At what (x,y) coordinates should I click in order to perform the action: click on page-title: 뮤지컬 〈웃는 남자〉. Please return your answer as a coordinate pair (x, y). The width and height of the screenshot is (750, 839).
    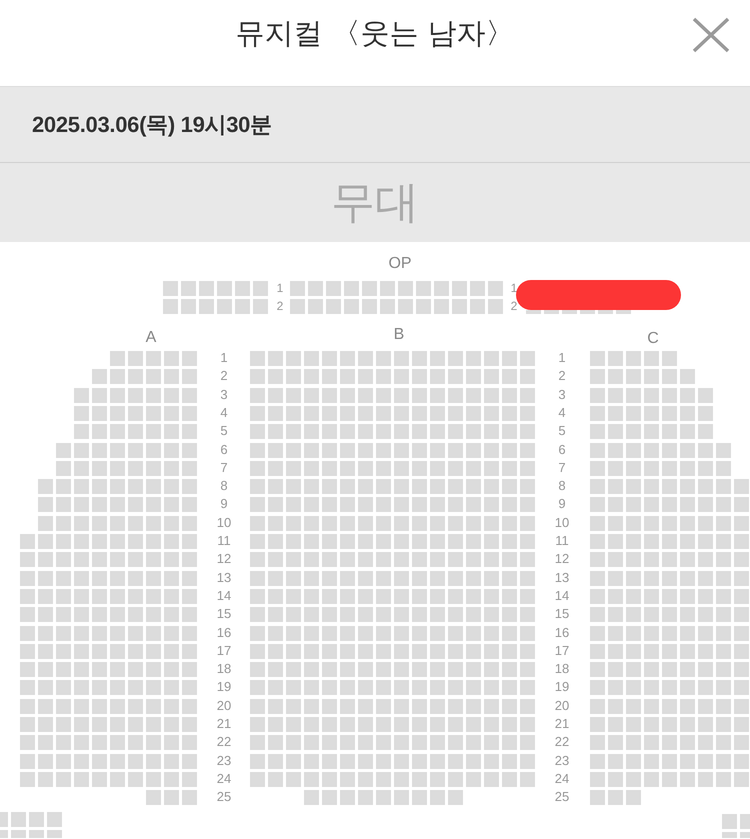
    Looking at the image, I should click on (375, 33).